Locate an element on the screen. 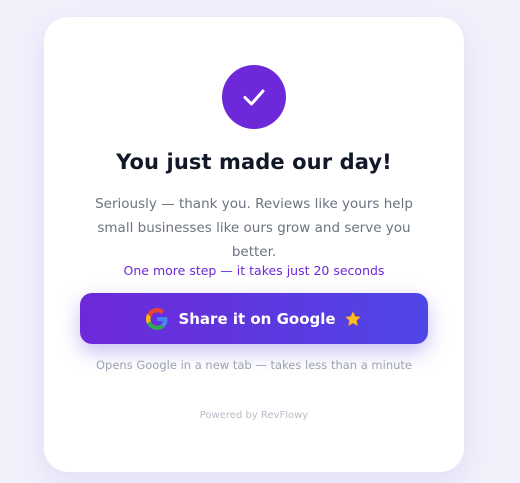  check-icon is located at coordinates (254, 97).